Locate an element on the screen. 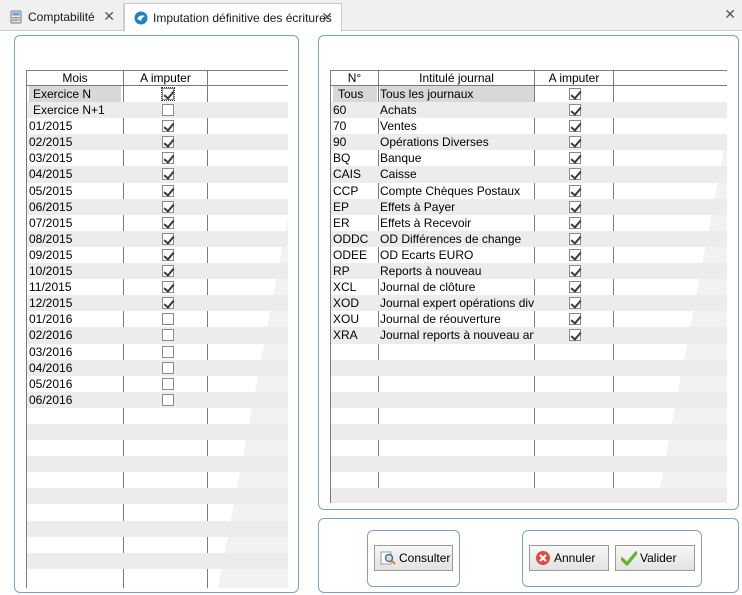  table-row: 09/2015 is located at coordinates (157, 255).